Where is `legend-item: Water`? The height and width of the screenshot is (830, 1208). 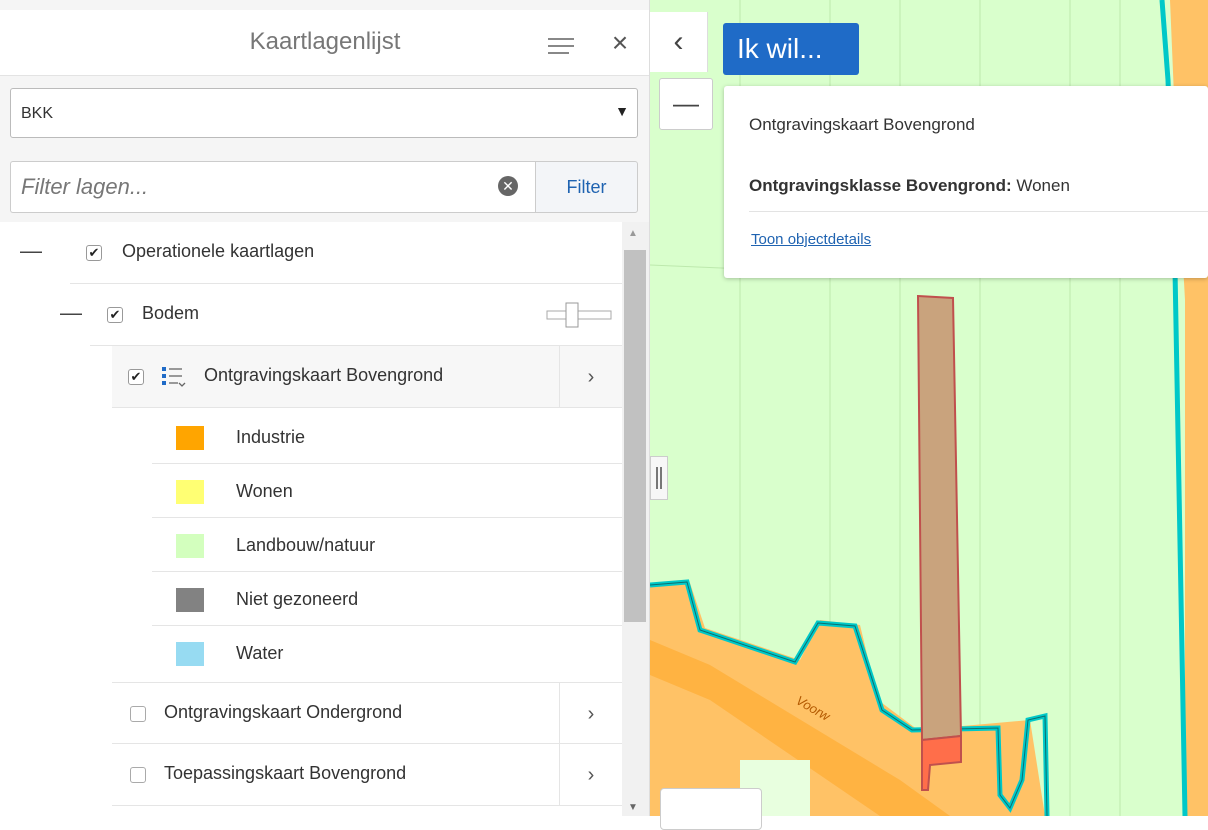 legend-item: Water is located at coordinates (387, 653).